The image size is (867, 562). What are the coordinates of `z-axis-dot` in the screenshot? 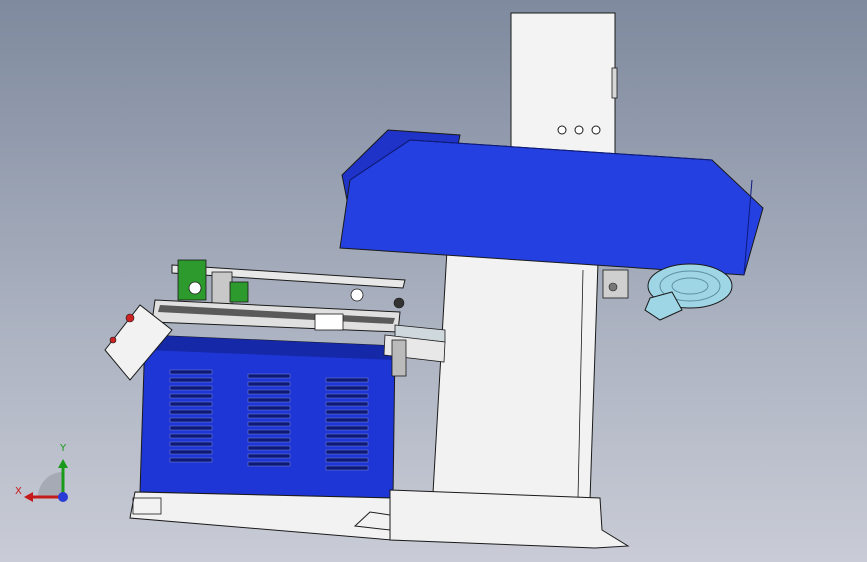 It's located at (63, 497).